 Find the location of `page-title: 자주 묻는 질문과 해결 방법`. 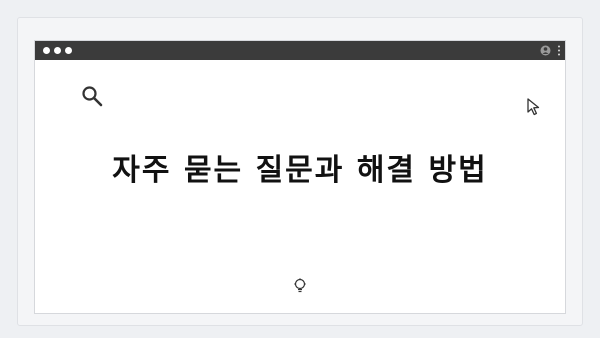

page-title: 자주 묻는 질문과 해결 방법 is located at coordinates (300, 170).